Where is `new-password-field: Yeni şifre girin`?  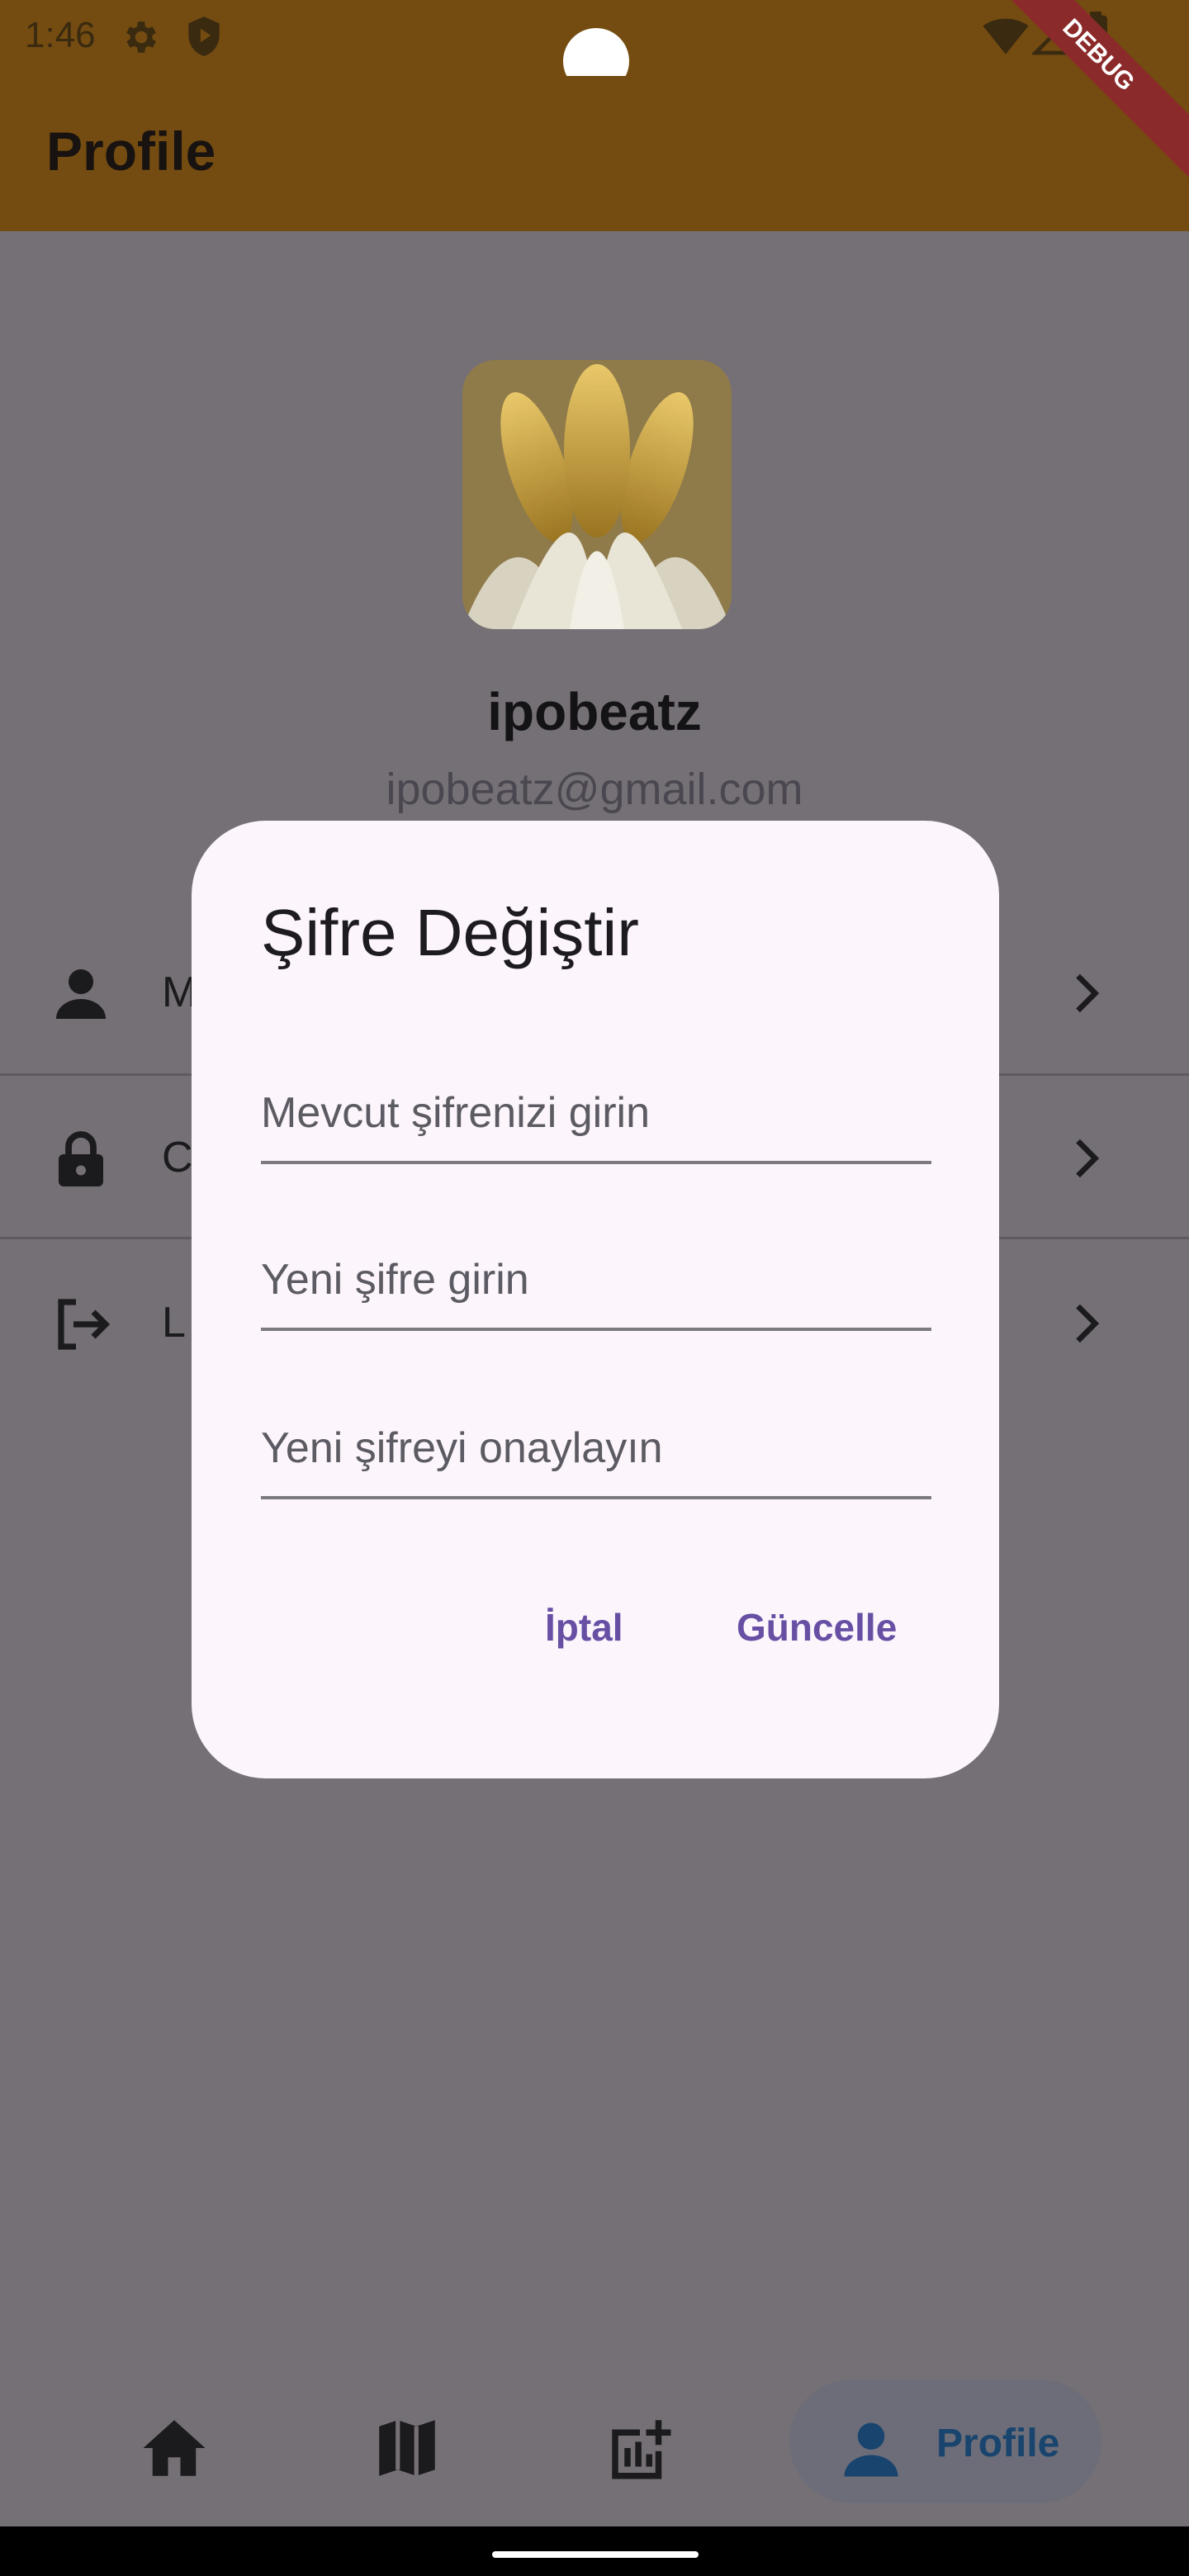 new-password-field: Yeni şifre girin is located at coordinates (596, 1279).